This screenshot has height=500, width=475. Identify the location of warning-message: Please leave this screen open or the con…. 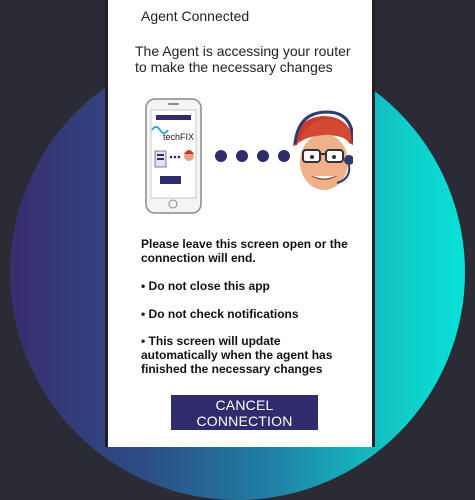
(244, 251).